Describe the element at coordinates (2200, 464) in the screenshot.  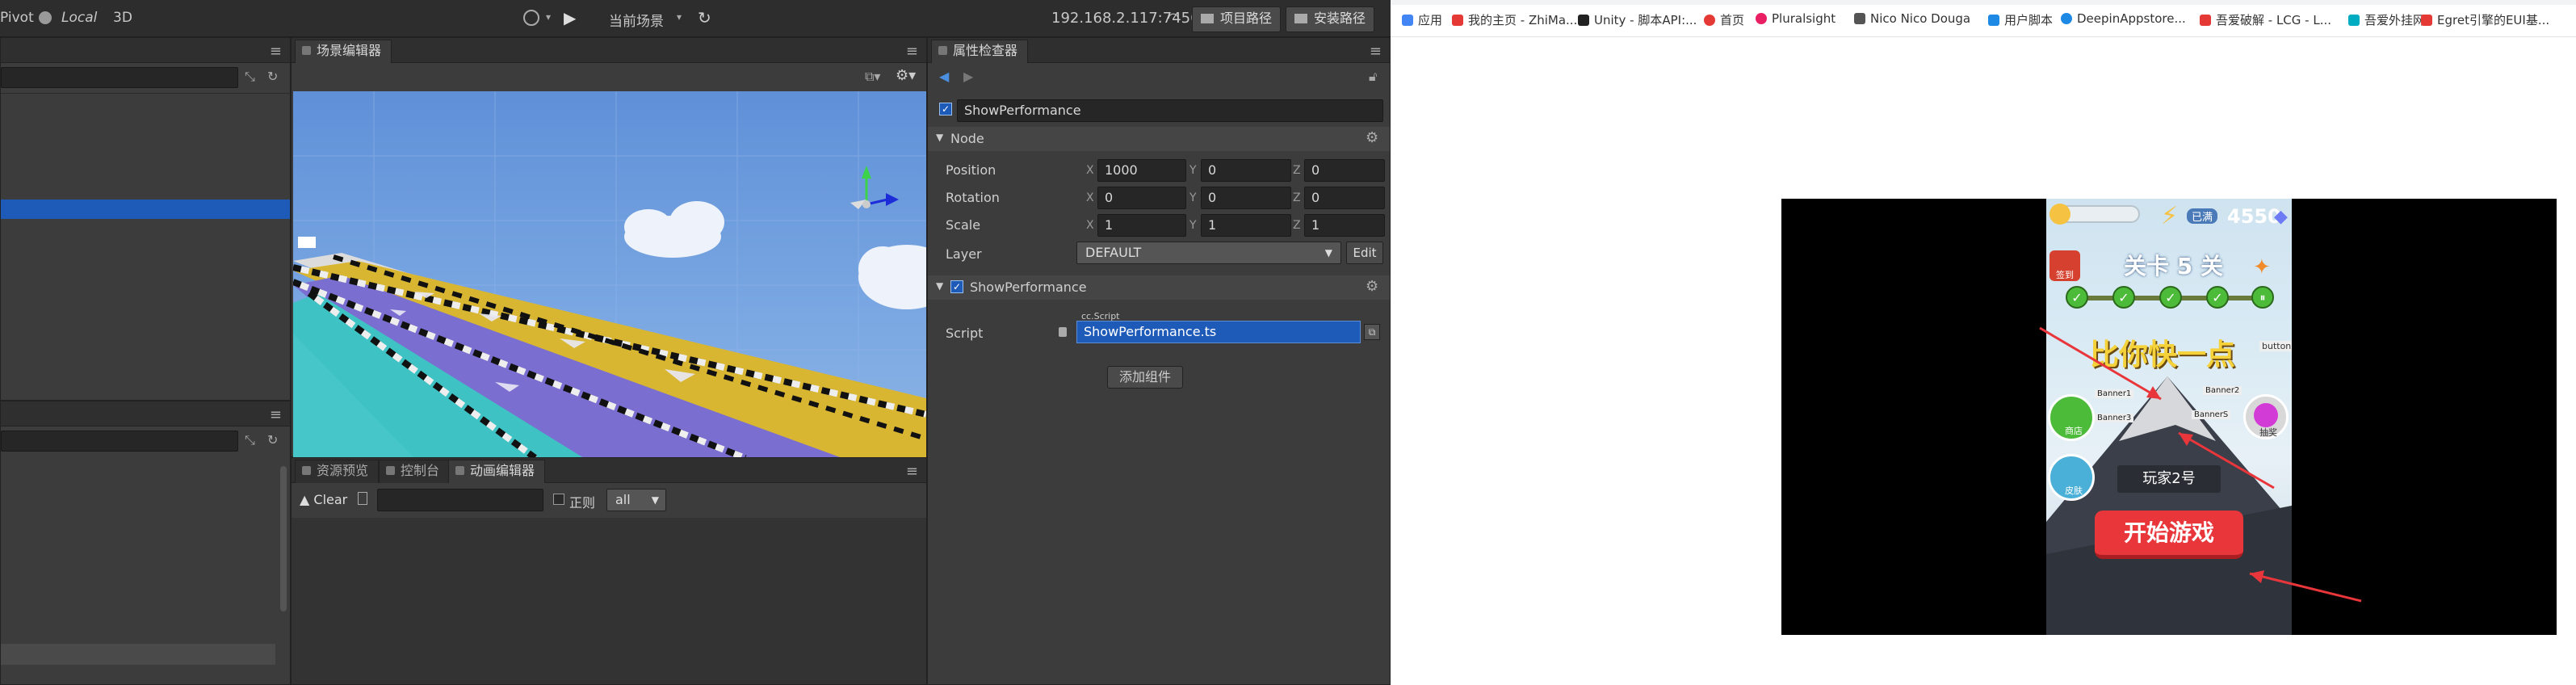
I see `annotation-arrows` at that location.